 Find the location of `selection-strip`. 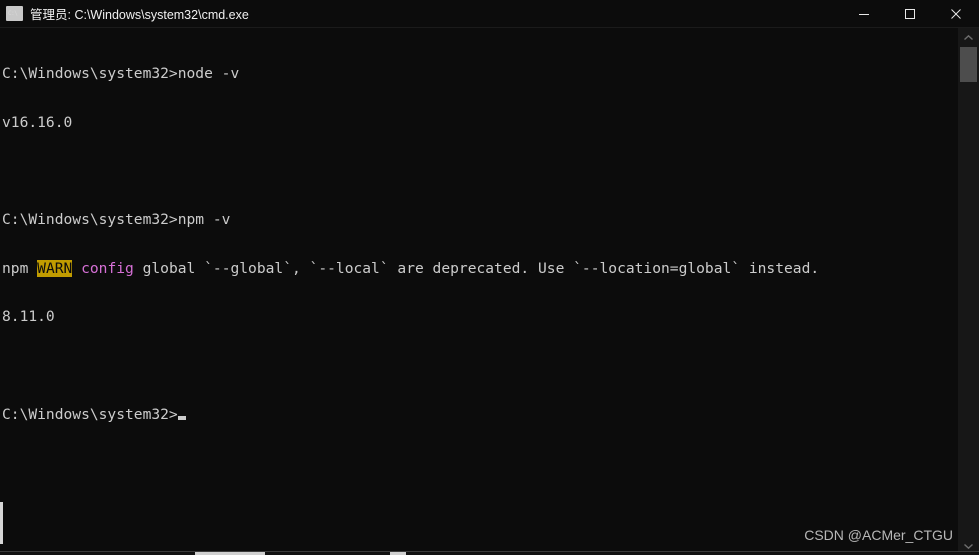

selection-strip is located at coordinates (1, 523).